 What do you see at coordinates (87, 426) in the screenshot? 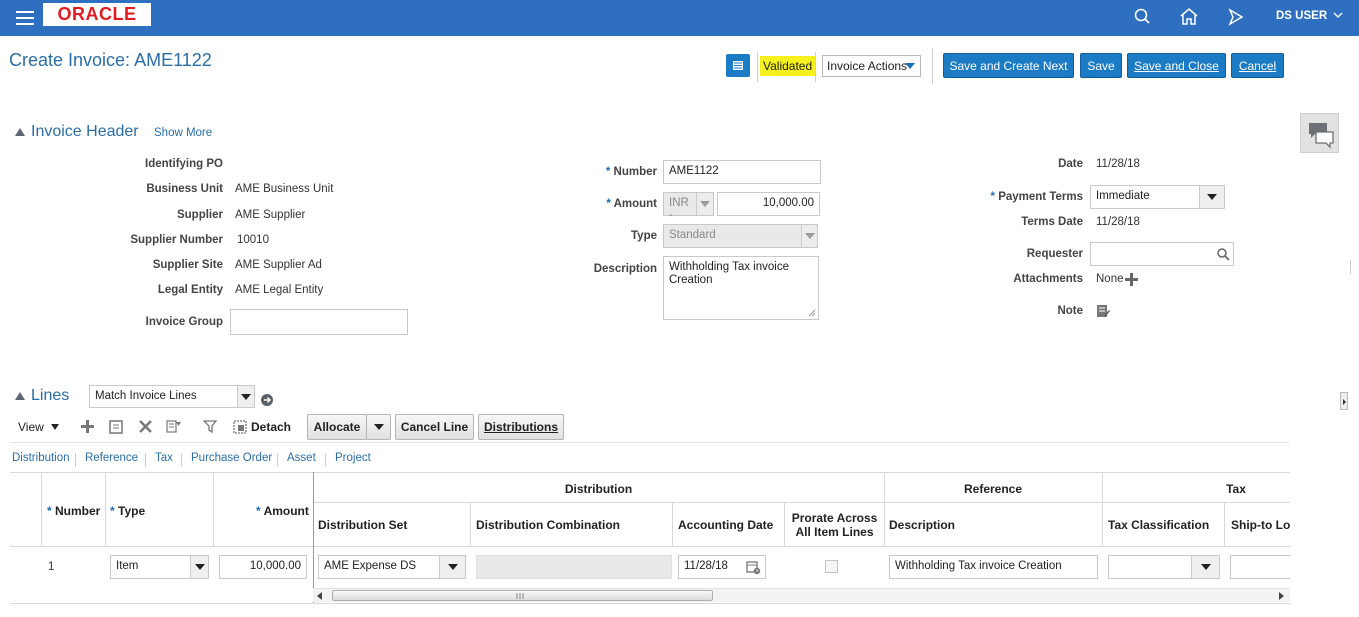
I see `add-icon` at bounding box center [87, 426].